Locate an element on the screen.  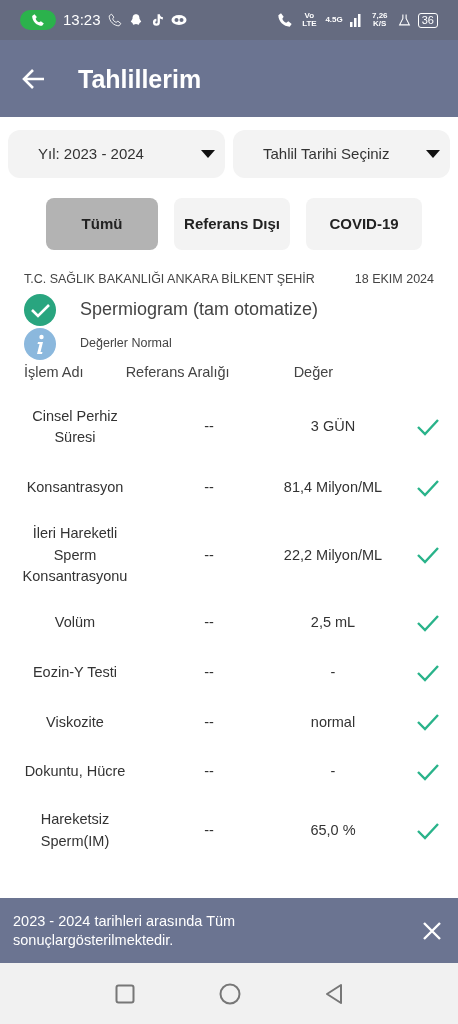
wifi-call-icon is located at coordinates (285, 20).